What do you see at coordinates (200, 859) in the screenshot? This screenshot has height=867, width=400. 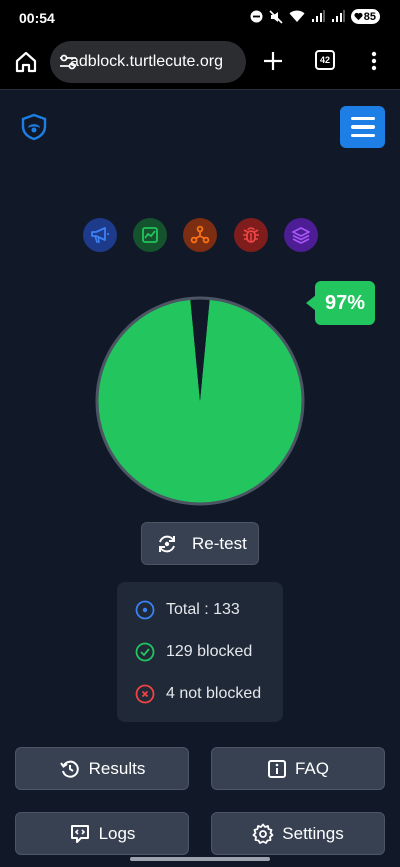 I see `gesture-bar` at bounding box center [200, 859].